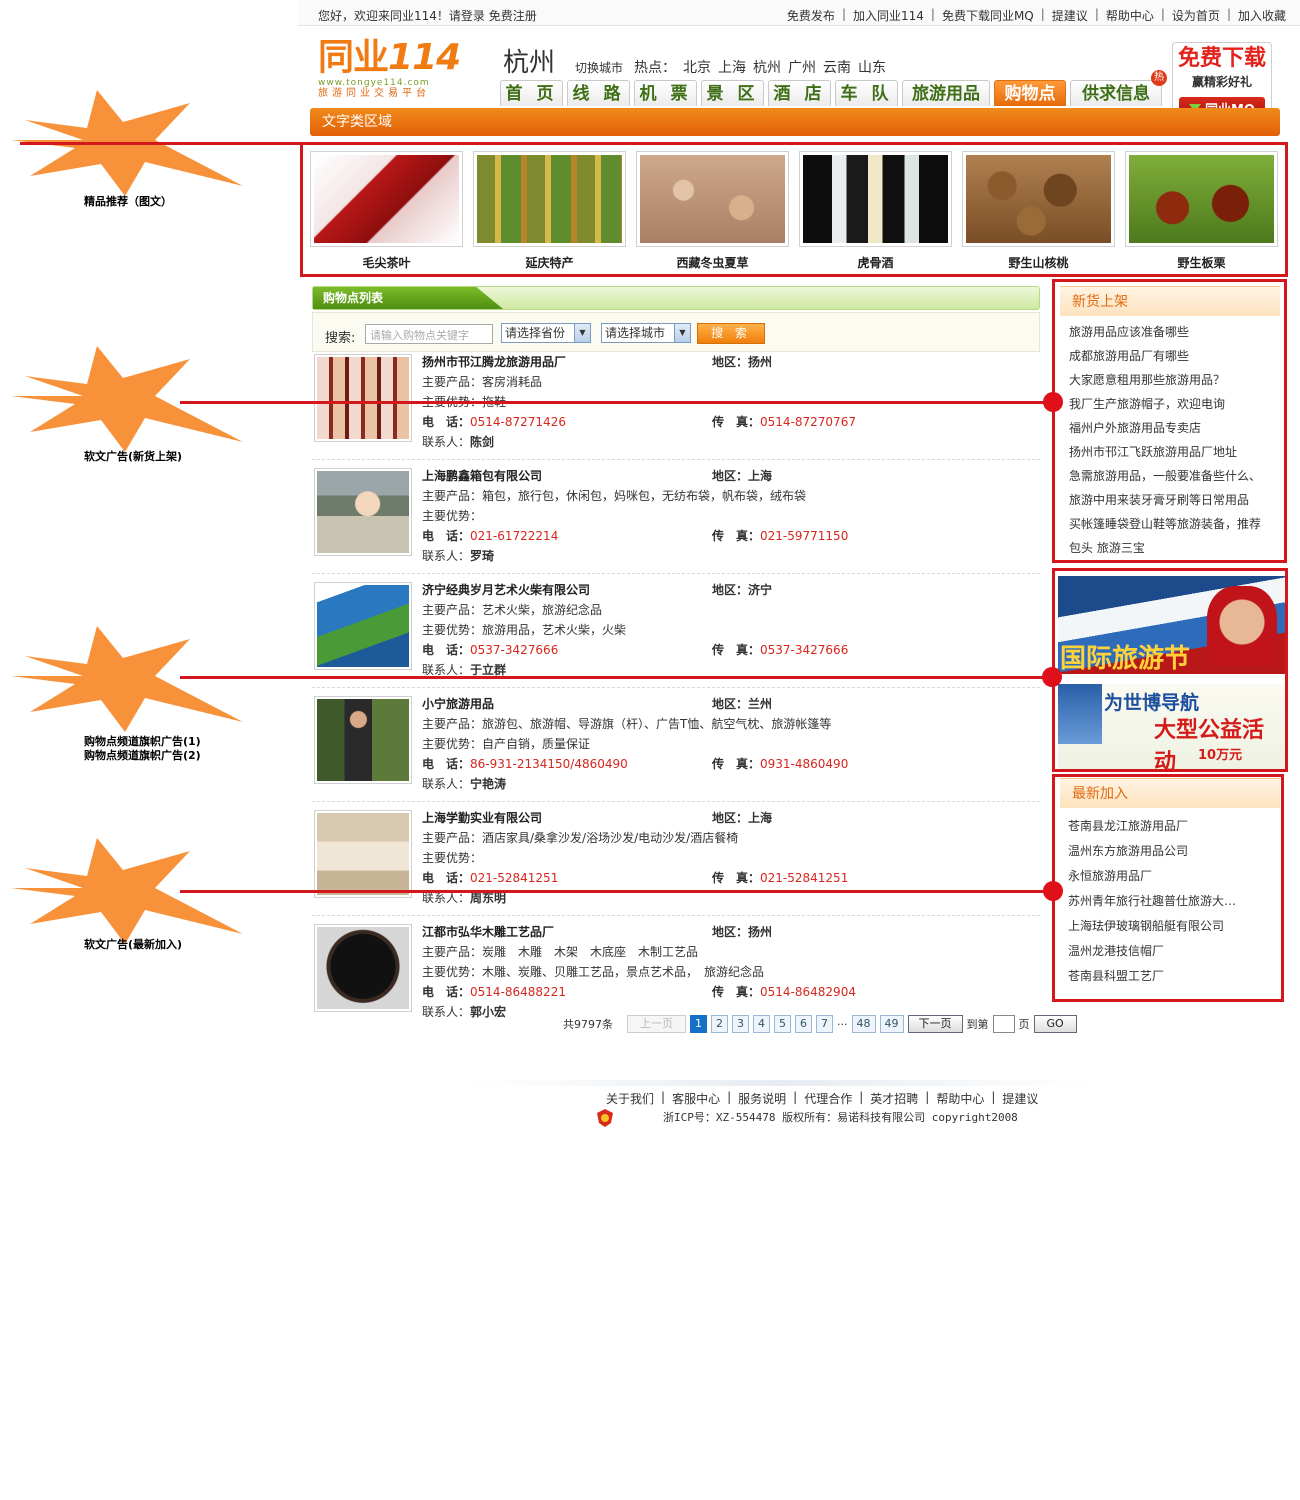 The image size is (1300, 1500). Describe the element at coordinates (598, 93) in the screenshot. I see `nav-tab-routes: 线 路` at that location.